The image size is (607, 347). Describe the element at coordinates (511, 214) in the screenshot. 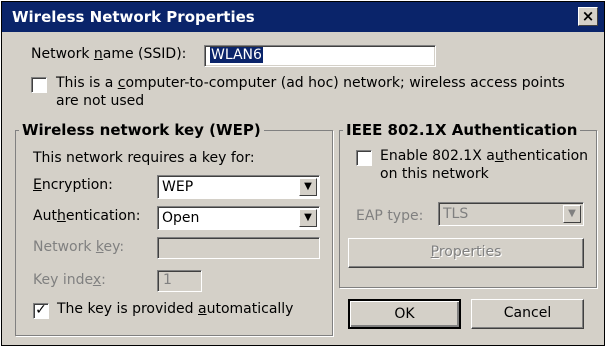

I see `eap-type-select: TLS ▼` at that location.